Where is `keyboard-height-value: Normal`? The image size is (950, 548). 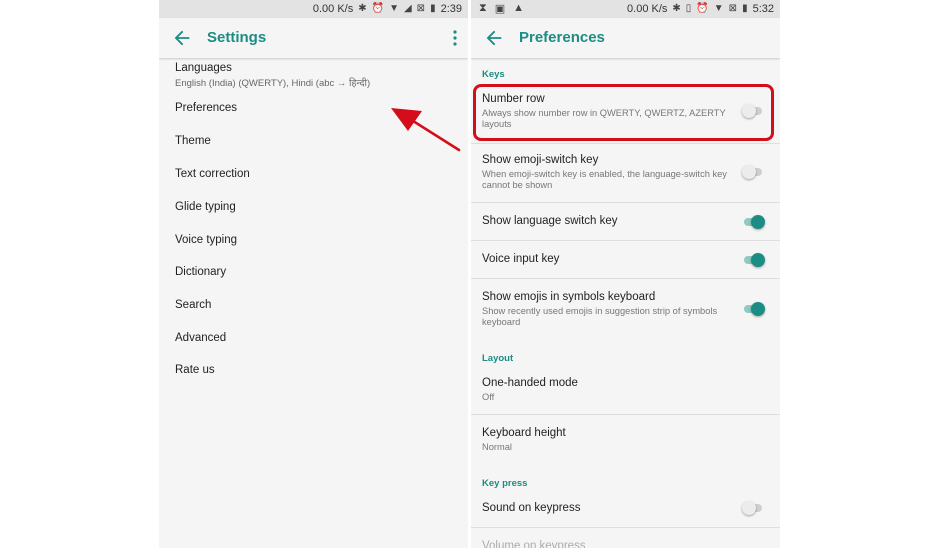 keyboard-height-value: Normal is located at coordinates (497, 447).